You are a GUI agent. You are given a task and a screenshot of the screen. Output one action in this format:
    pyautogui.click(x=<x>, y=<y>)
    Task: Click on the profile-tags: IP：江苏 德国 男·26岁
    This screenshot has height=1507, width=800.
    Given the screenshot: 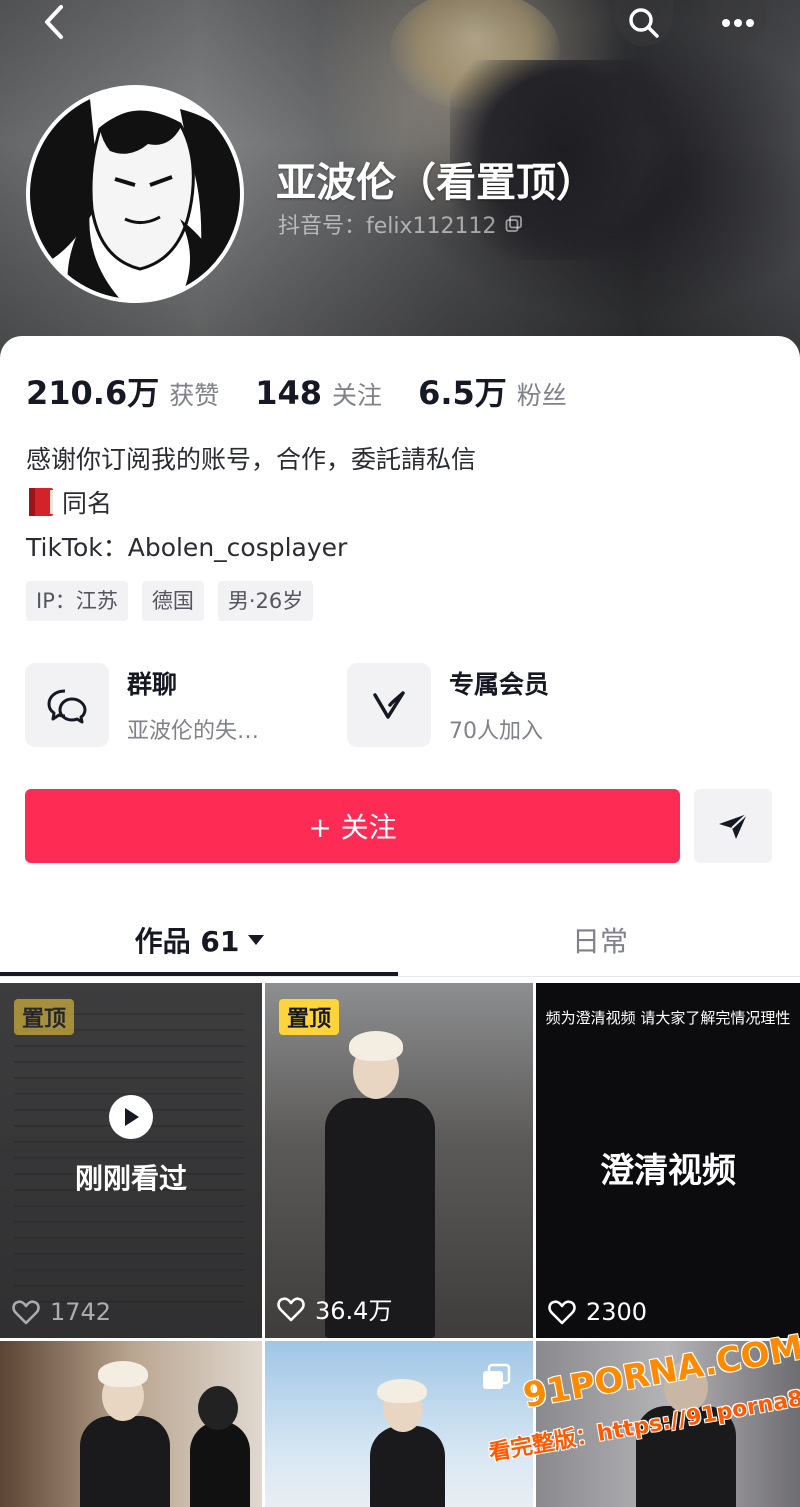 What is the action you would take?
    pyautogui.click(x=170, y=601)
    